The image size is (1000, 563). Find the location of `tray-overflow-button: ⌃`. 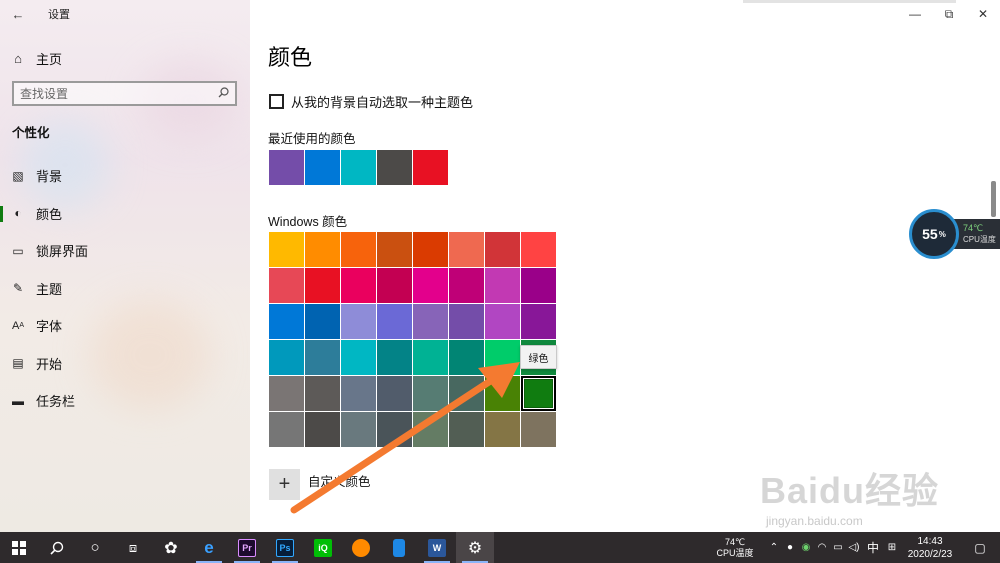

tray-overflow-button: ⌃ is located at coordinates (774, 547).